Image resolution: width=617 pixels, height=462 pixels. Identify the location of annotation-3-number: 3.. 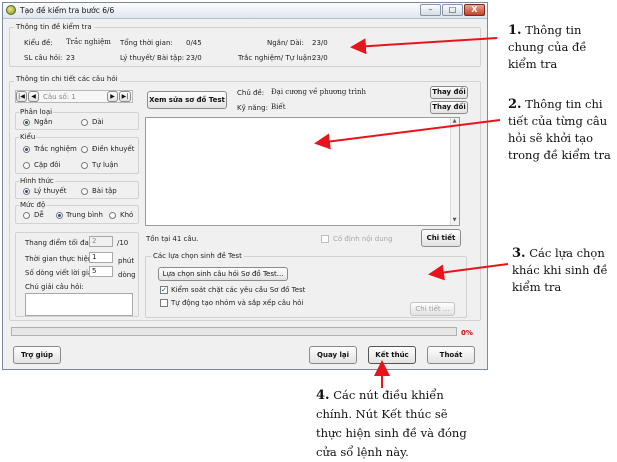
(519, 253).